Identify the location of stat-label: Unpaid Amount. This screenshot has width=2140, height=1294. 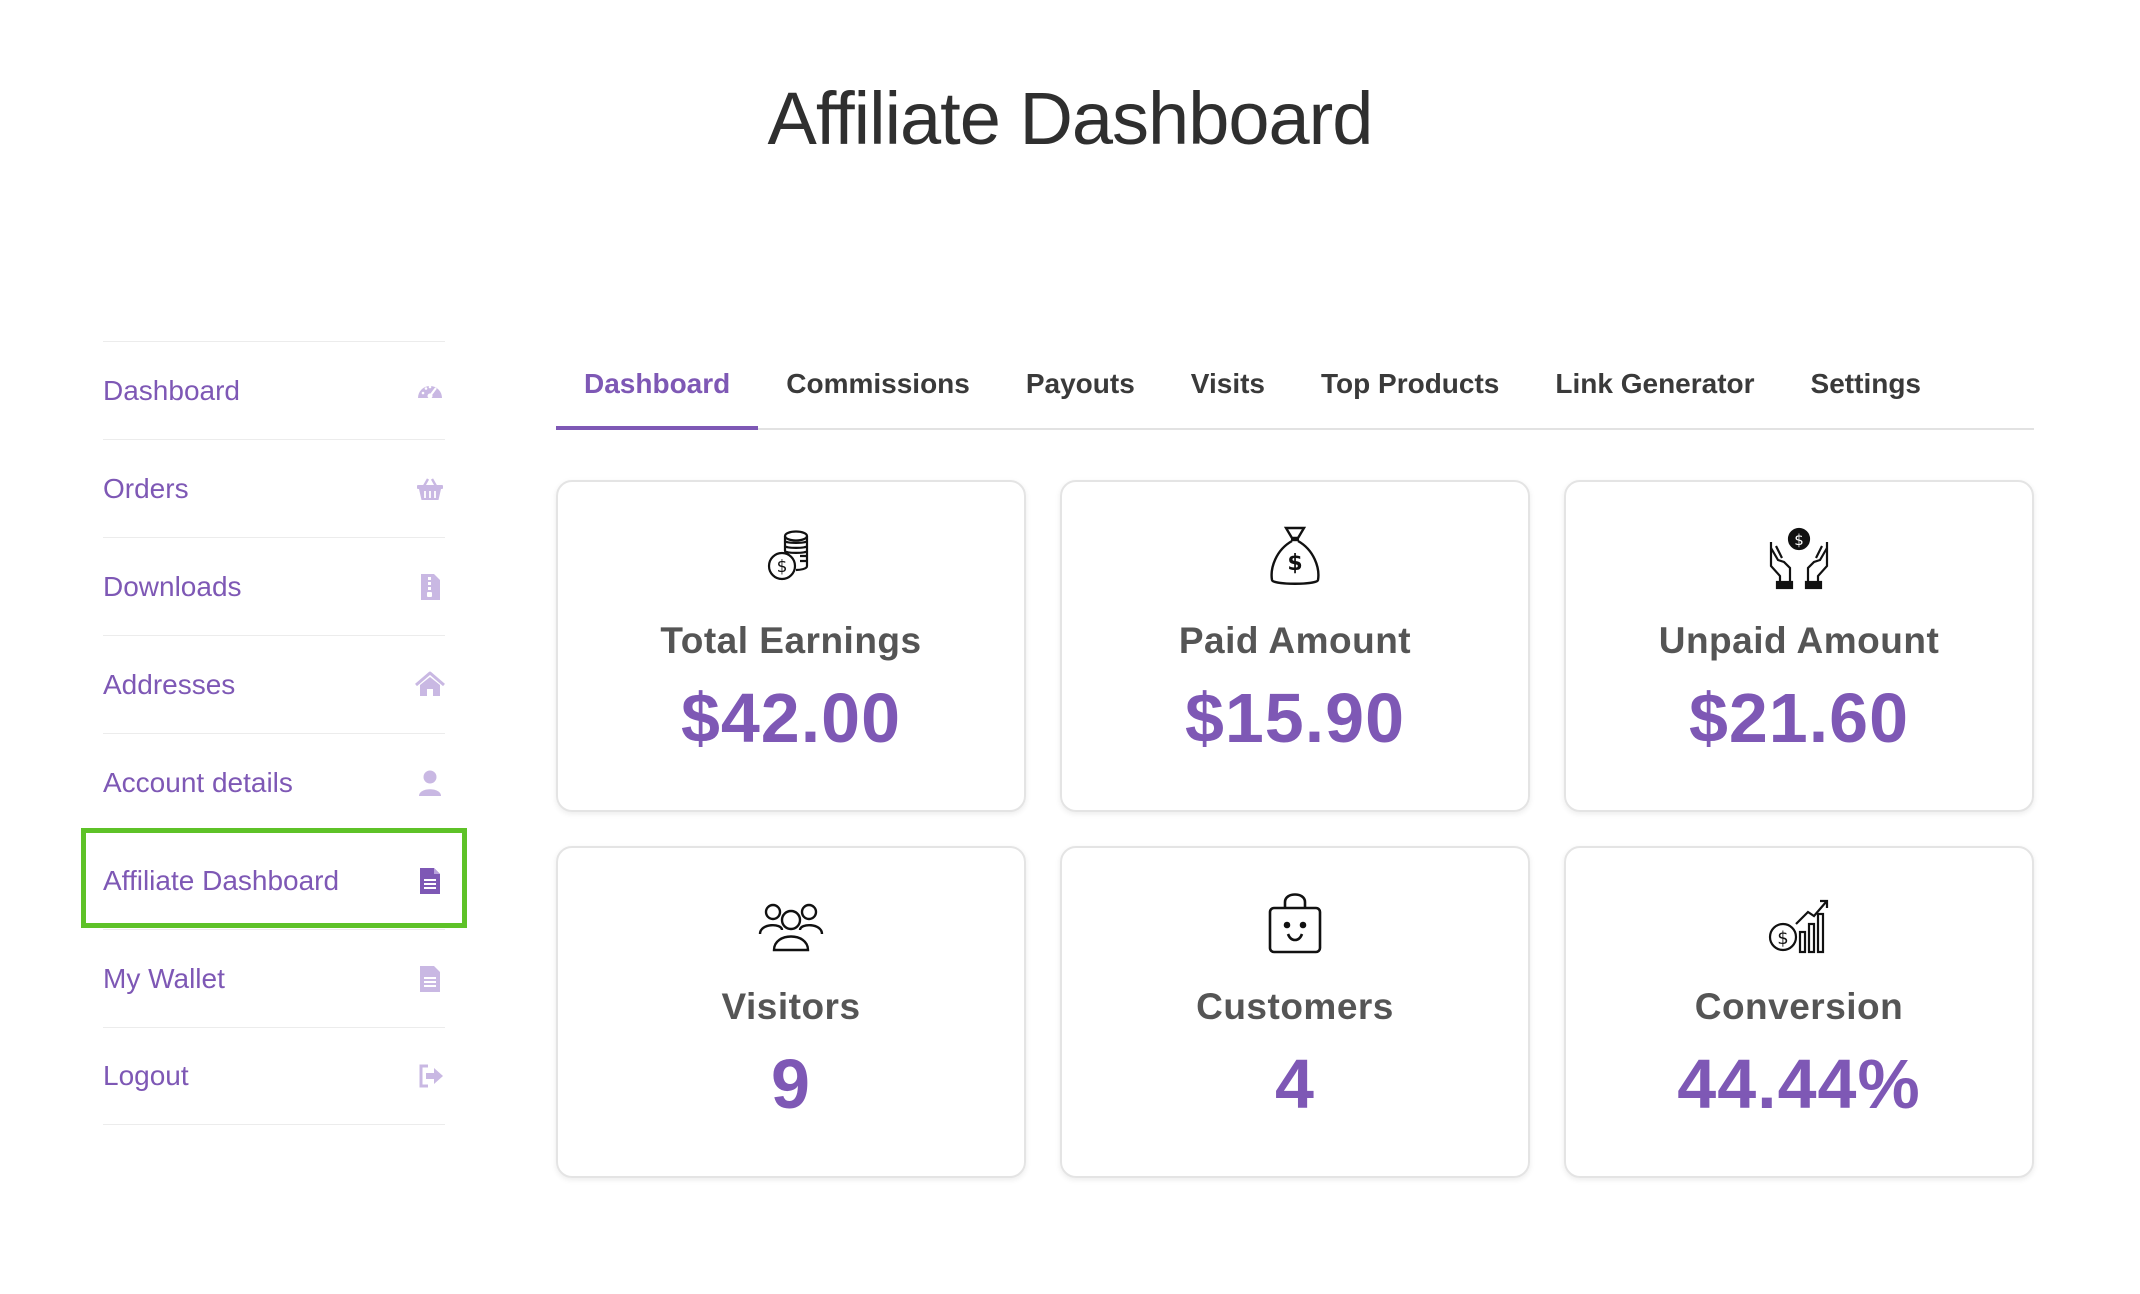
(1799, 640).